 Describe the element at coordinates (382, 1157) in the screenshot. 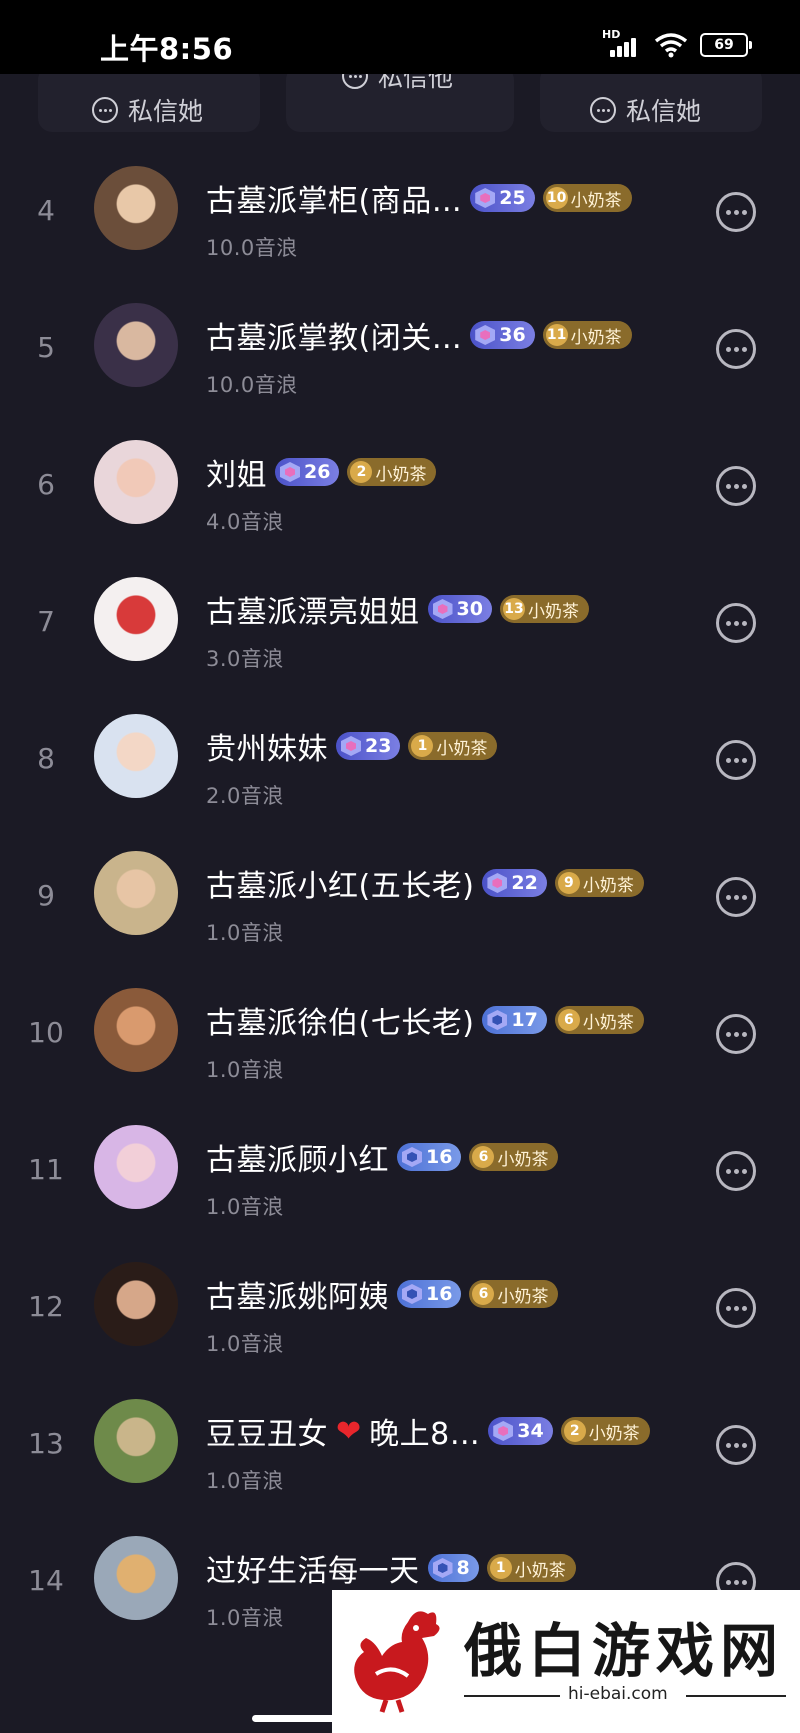

I see `name-line: 古墓派顾小红 16 6 小奶茶` at that location.